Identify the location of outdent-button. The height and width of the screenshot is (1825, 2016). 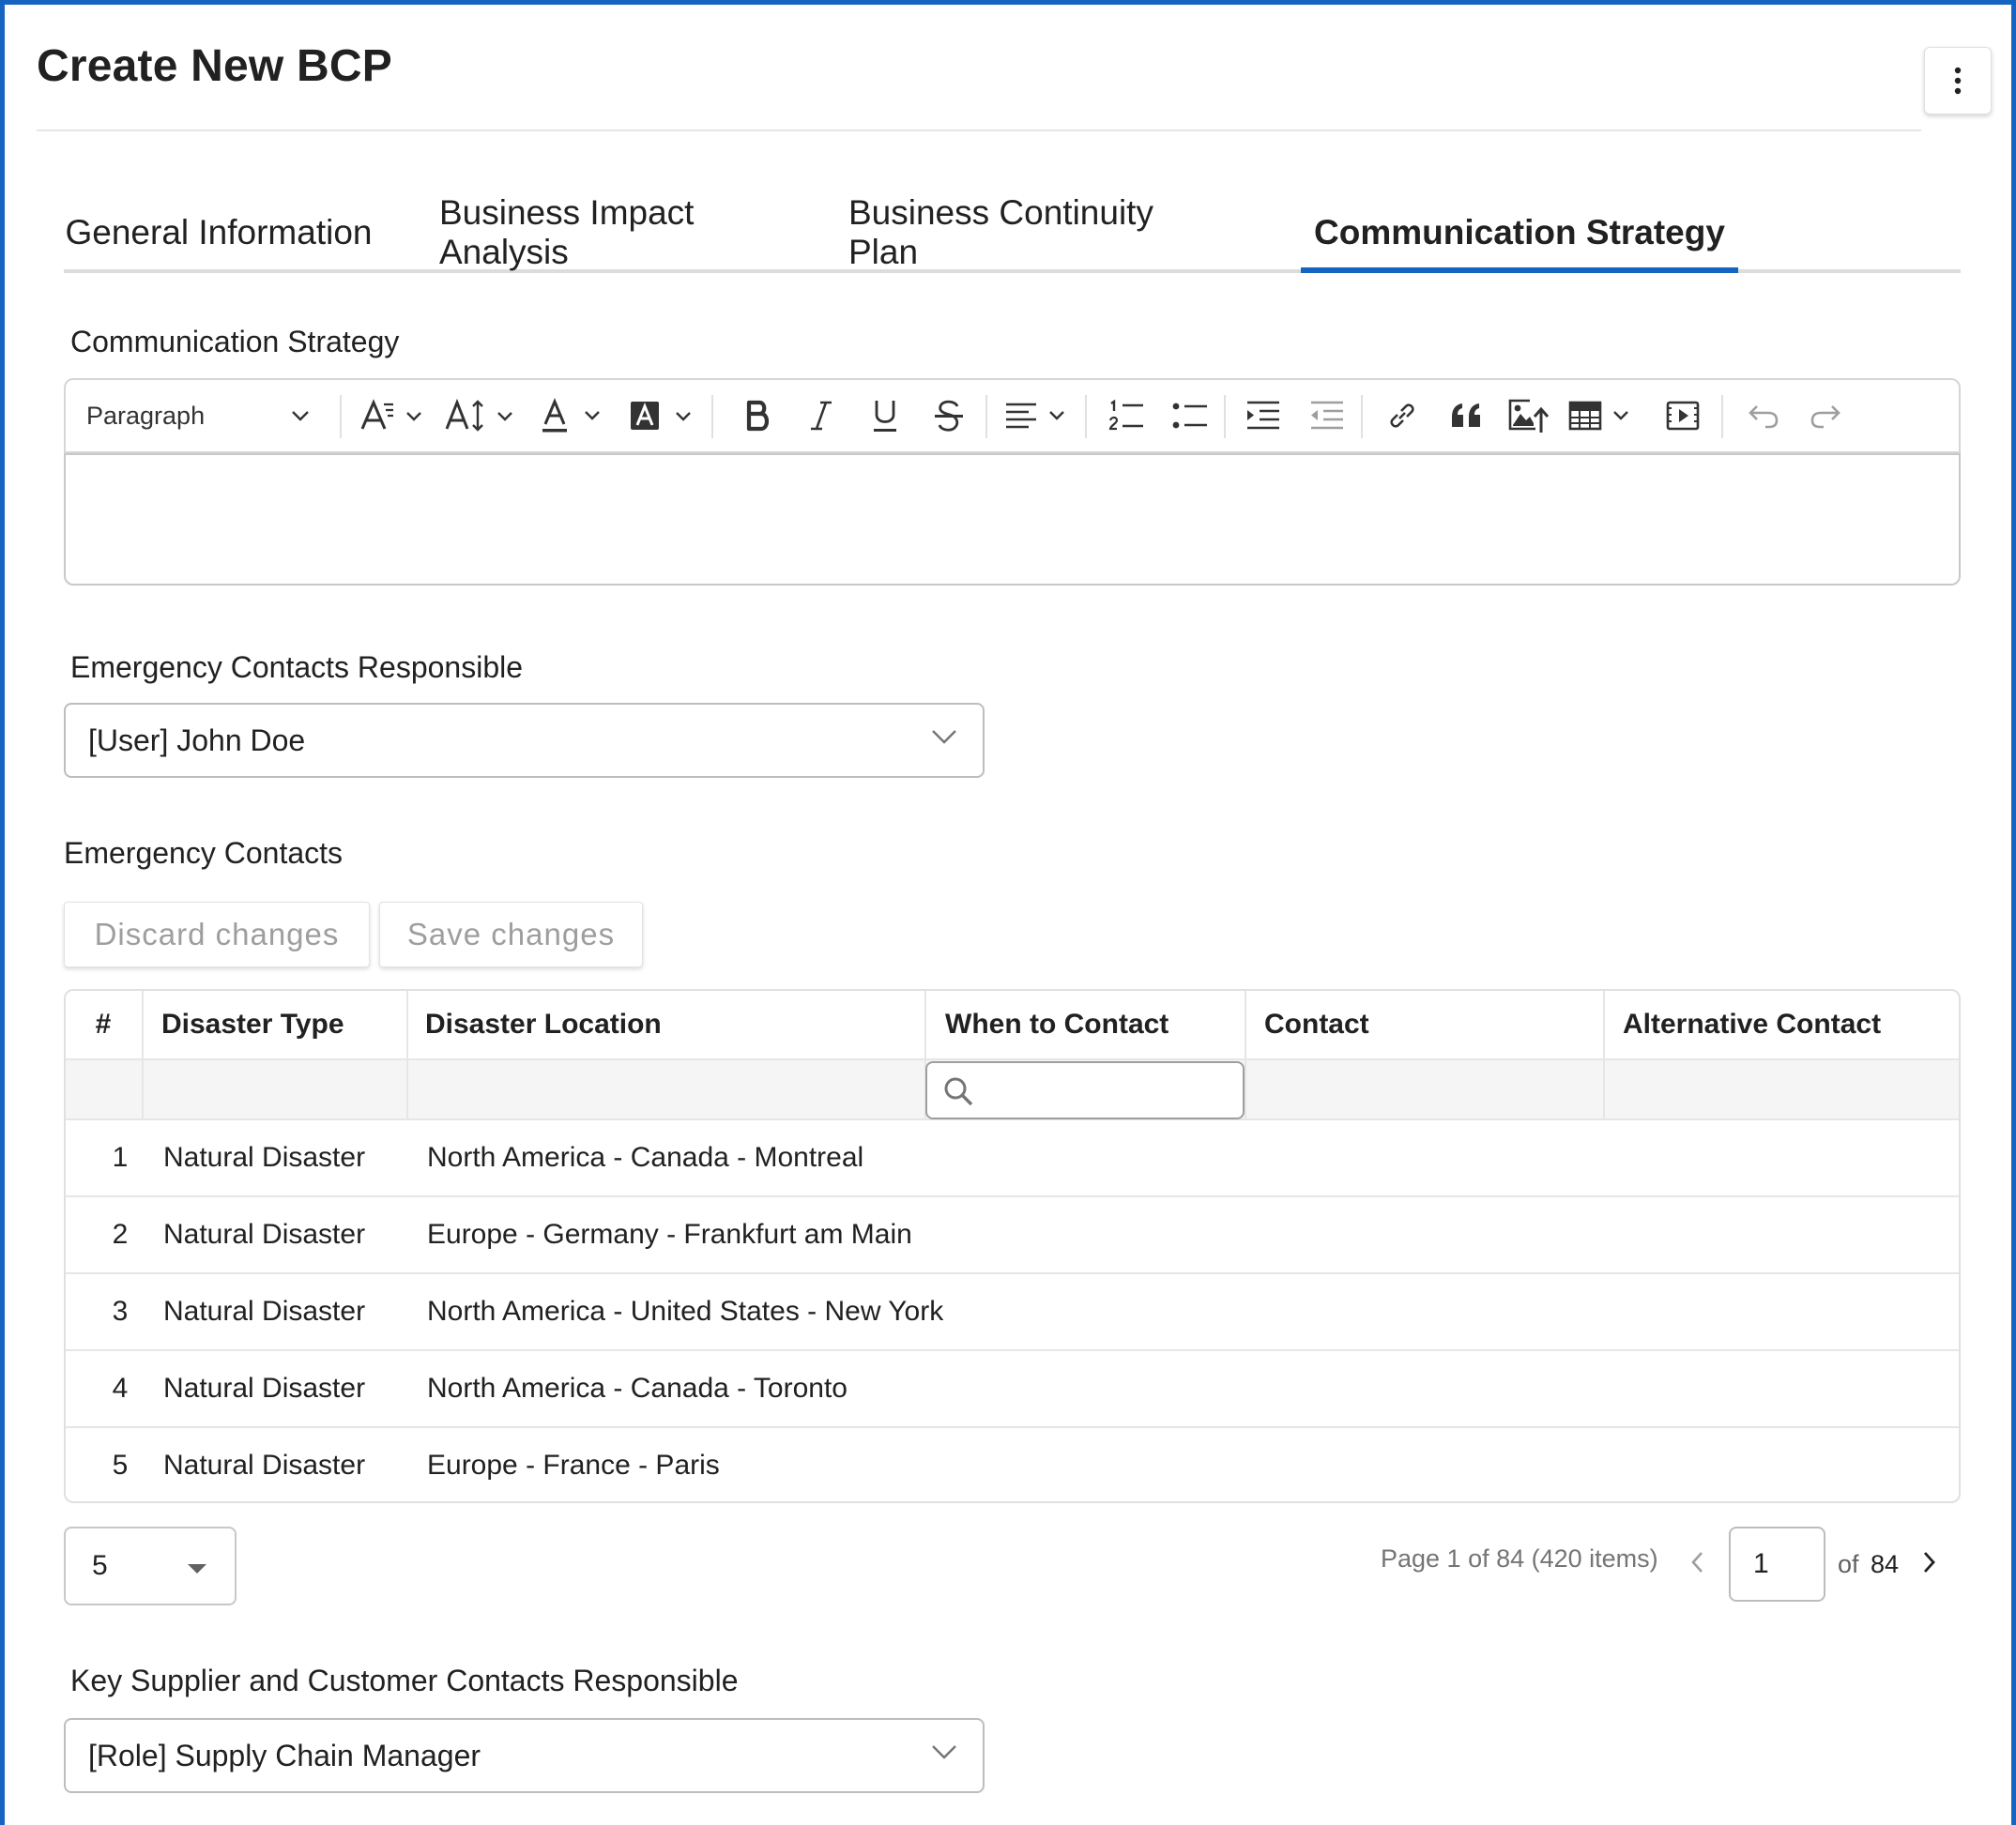
(1327, 415).